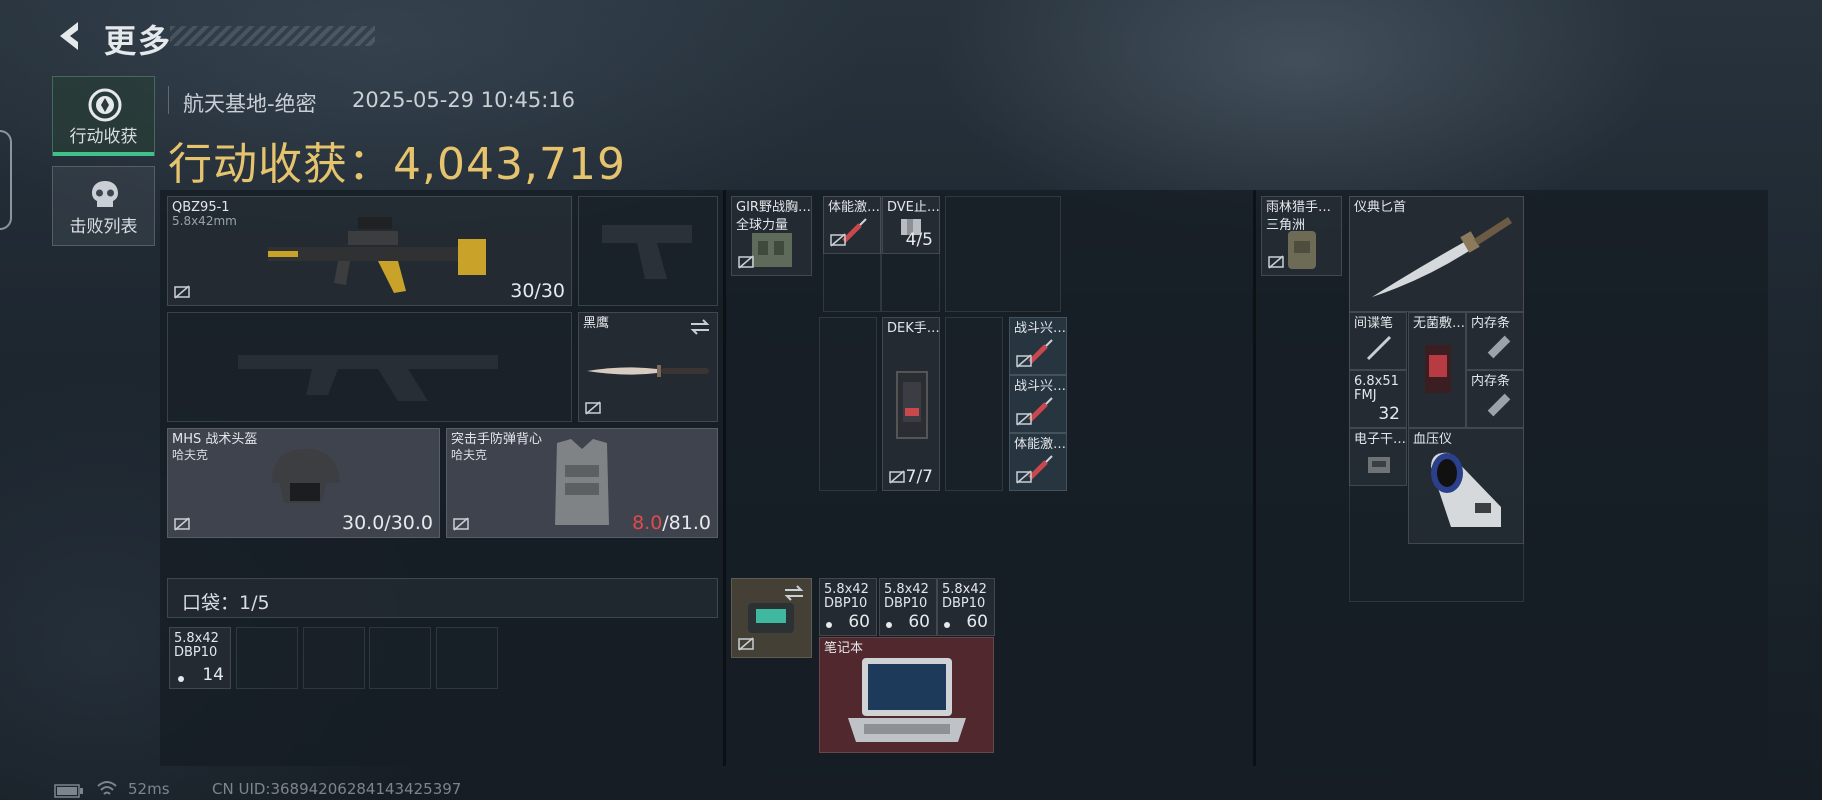 The image size is (1822, 800). What do you see at coordinates (369, 251) in the screenshot?
I see `primary-weapon-slot: QBZ95-1 5.8x42mm 30/30` at bounding box center [369, 251].